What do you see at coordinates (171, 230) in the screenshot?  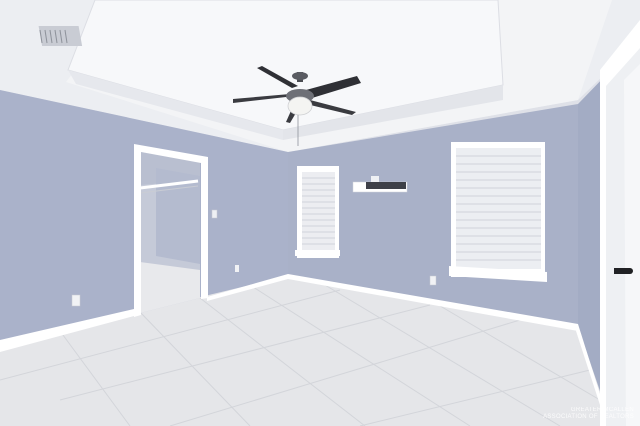 I see `closet-doorway` at bounding box center [171, 230].